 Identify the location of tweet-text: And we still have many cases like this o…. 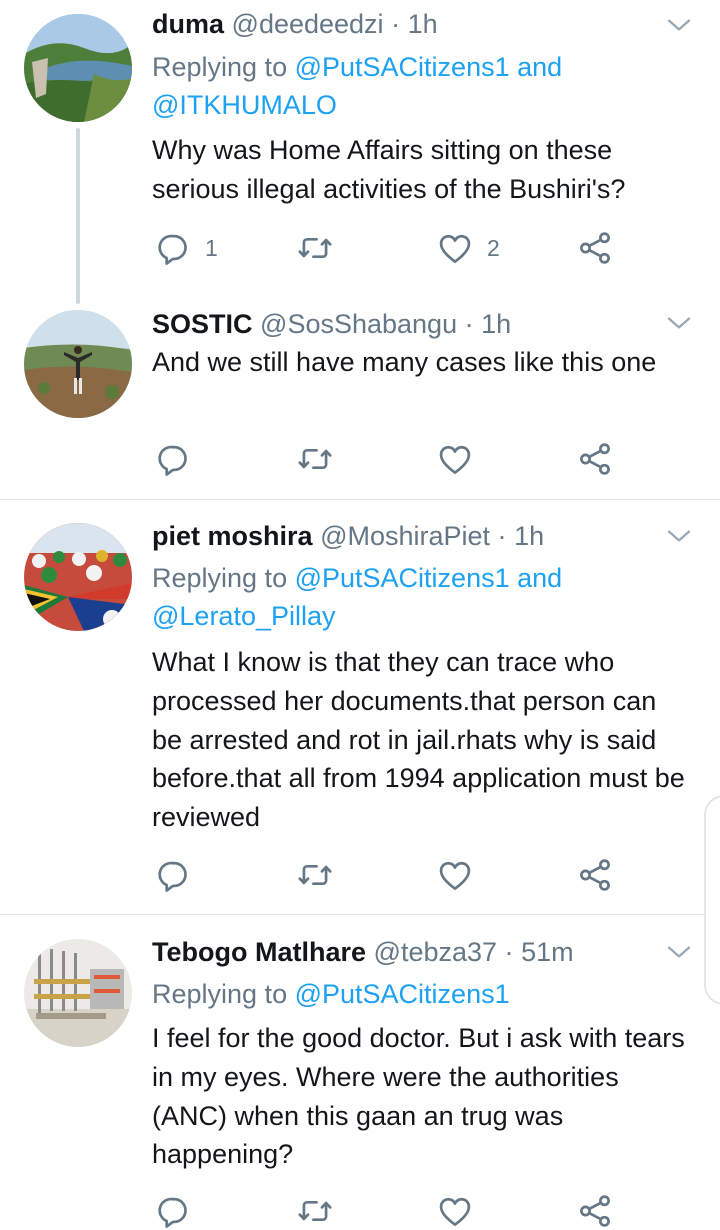
(404, 362).